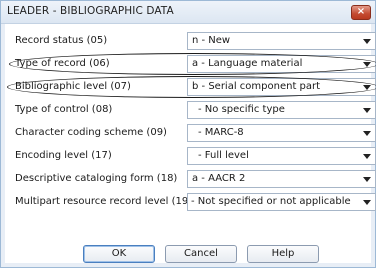  I want to click on character-coding-value: - MARC-8, so click(221, 132).